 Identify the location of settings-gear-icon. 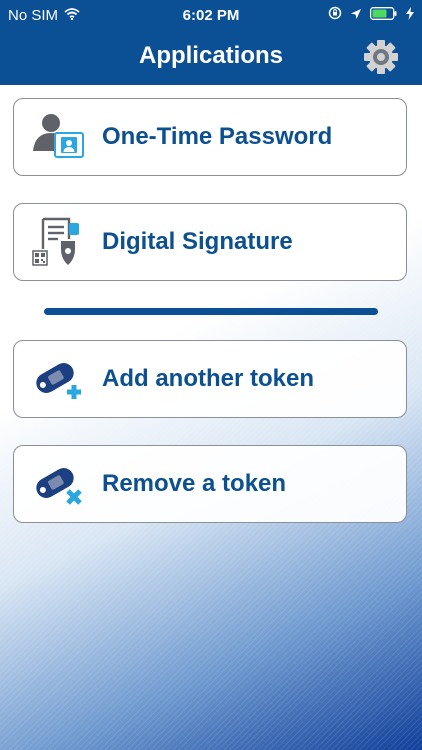
(381, 57).